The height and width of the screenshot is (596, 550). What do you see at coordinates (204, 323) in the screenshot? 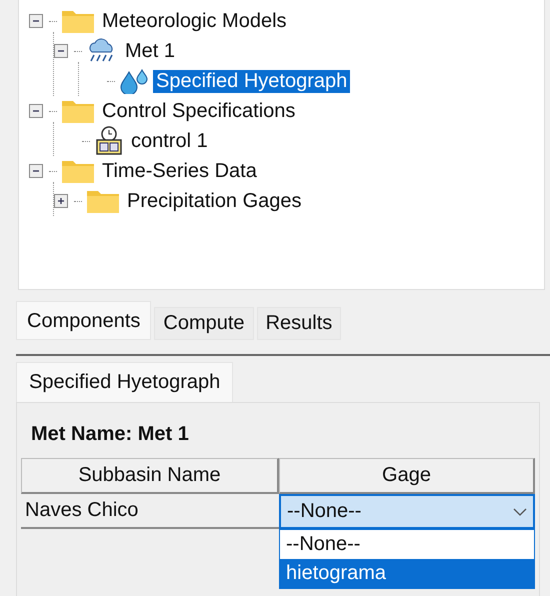
I see `tab: Compute` at bounding box center [204, 323].